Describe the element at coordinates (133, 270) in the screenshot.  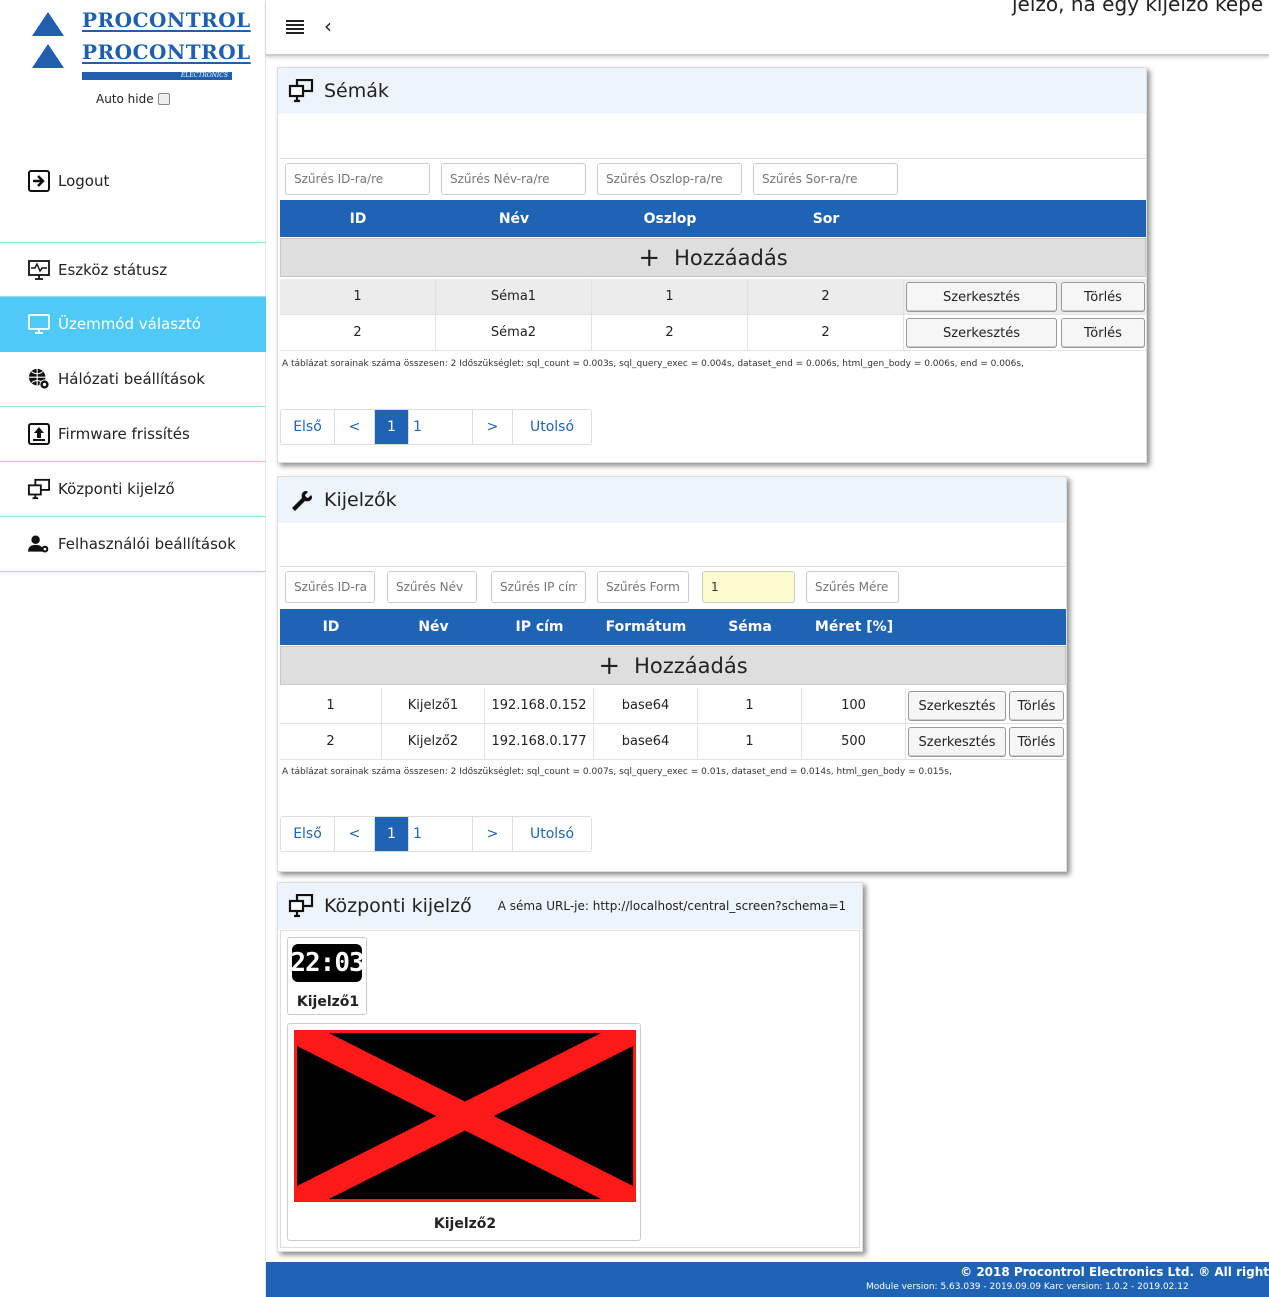
I see `sidebar-item-eszkoz-statusz: Eszköz státusz` at that location.